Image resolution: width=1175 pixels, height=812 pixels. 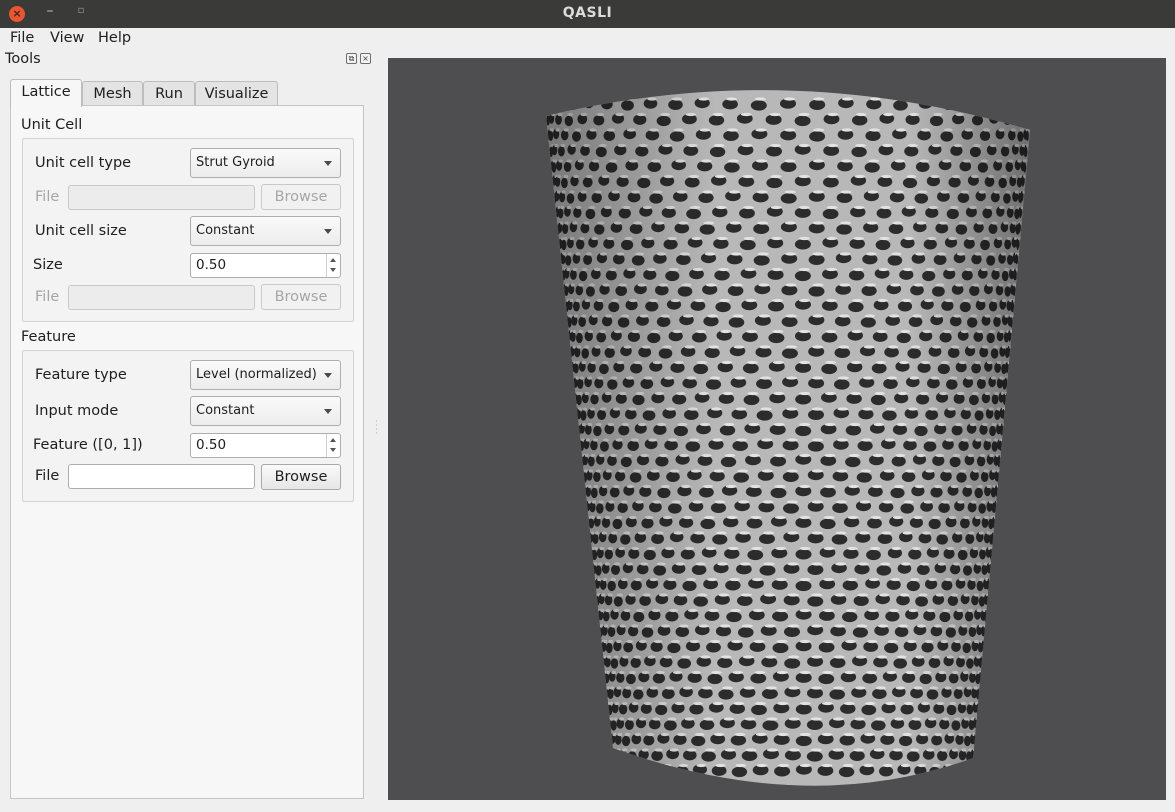 I want to click on size-browse-button: Browse, so click(x=301, y=297).